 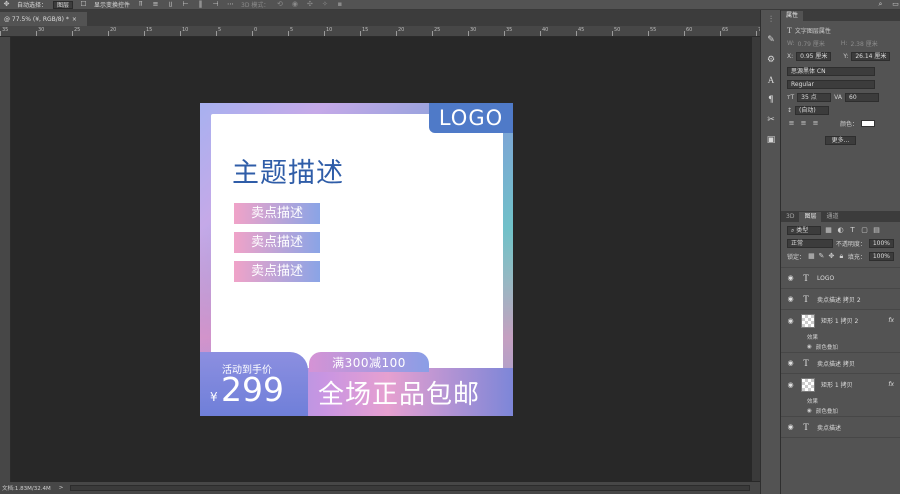 What do you see at coordinates (840, 278) in the screenshot?
I see `layer-row: ◉ T LOGO` at bounding box center [840, 278].